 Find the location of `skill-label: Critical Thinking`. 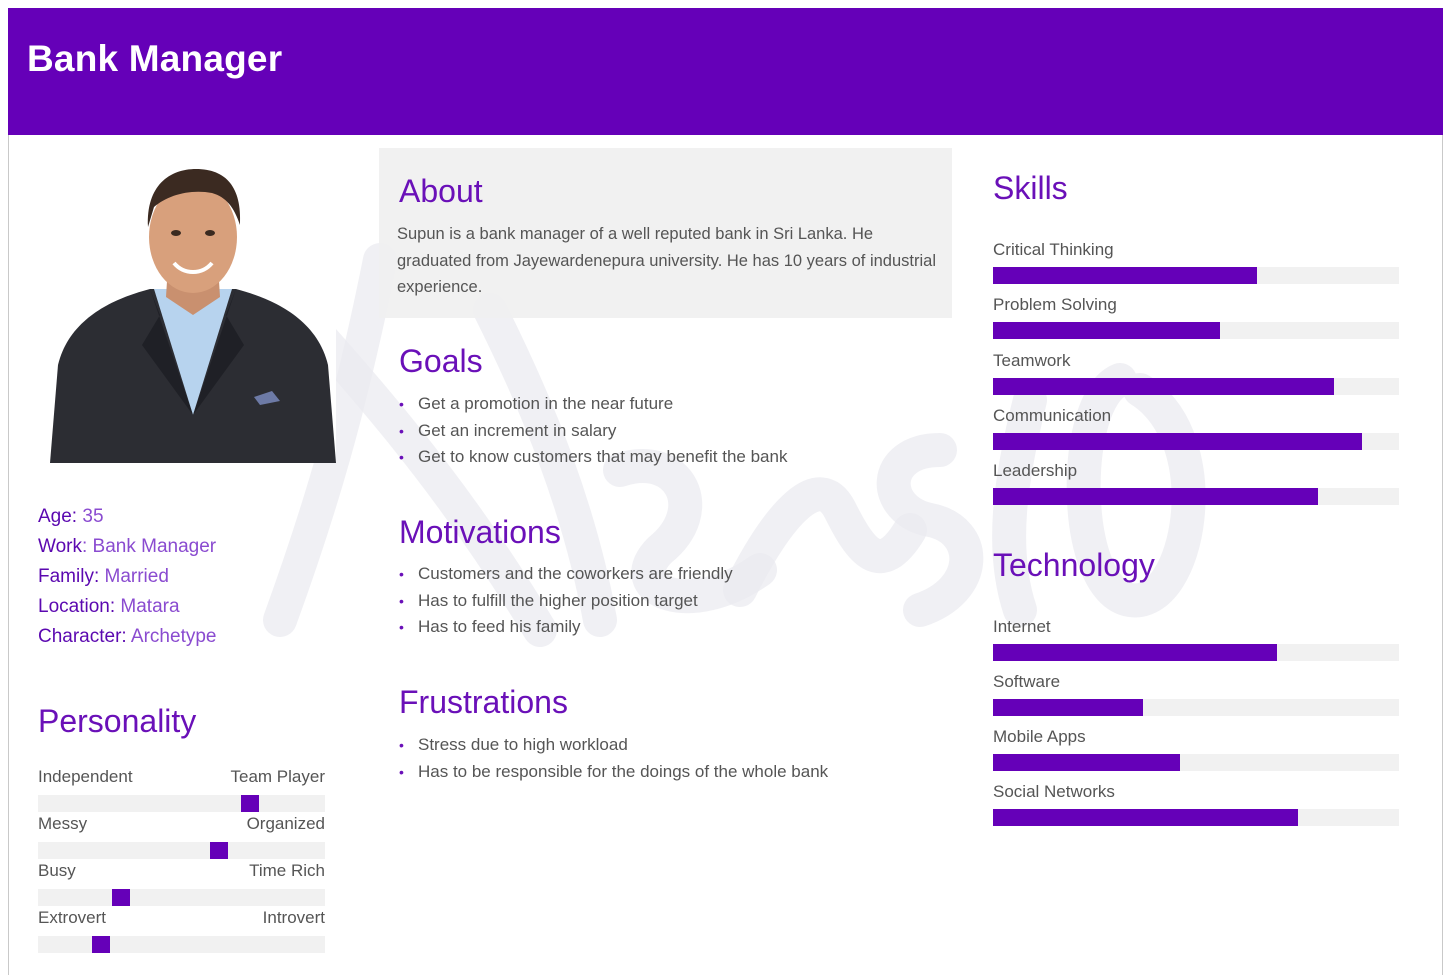

skill-label: Critical Thinking is located at coordinates (1053, 249).